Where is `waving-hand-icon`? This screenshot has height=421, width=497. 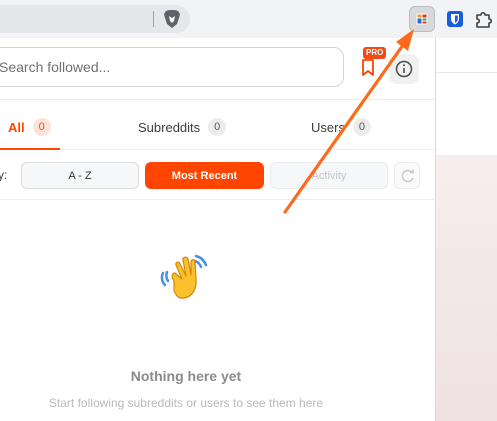
waving-hand-icon is located at coordinates (184, 276).